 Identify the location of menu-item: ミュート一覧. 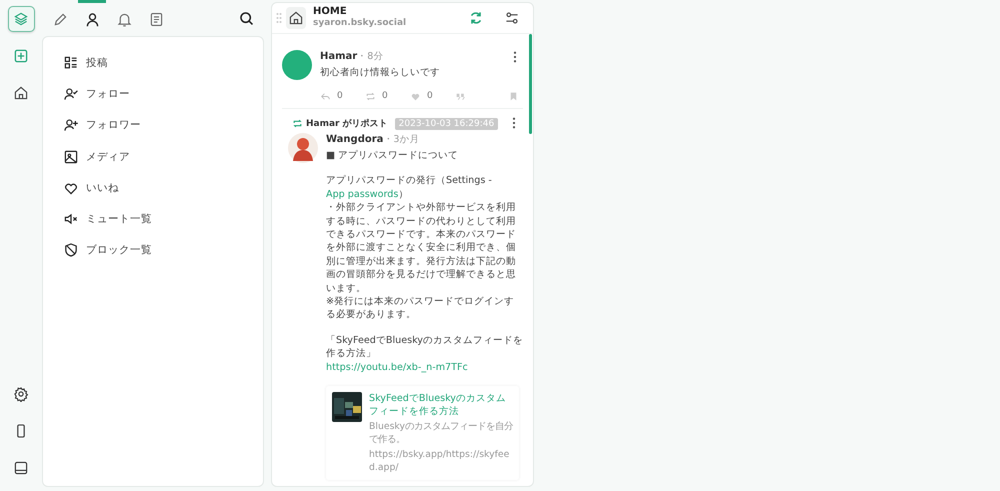
(107, 219).